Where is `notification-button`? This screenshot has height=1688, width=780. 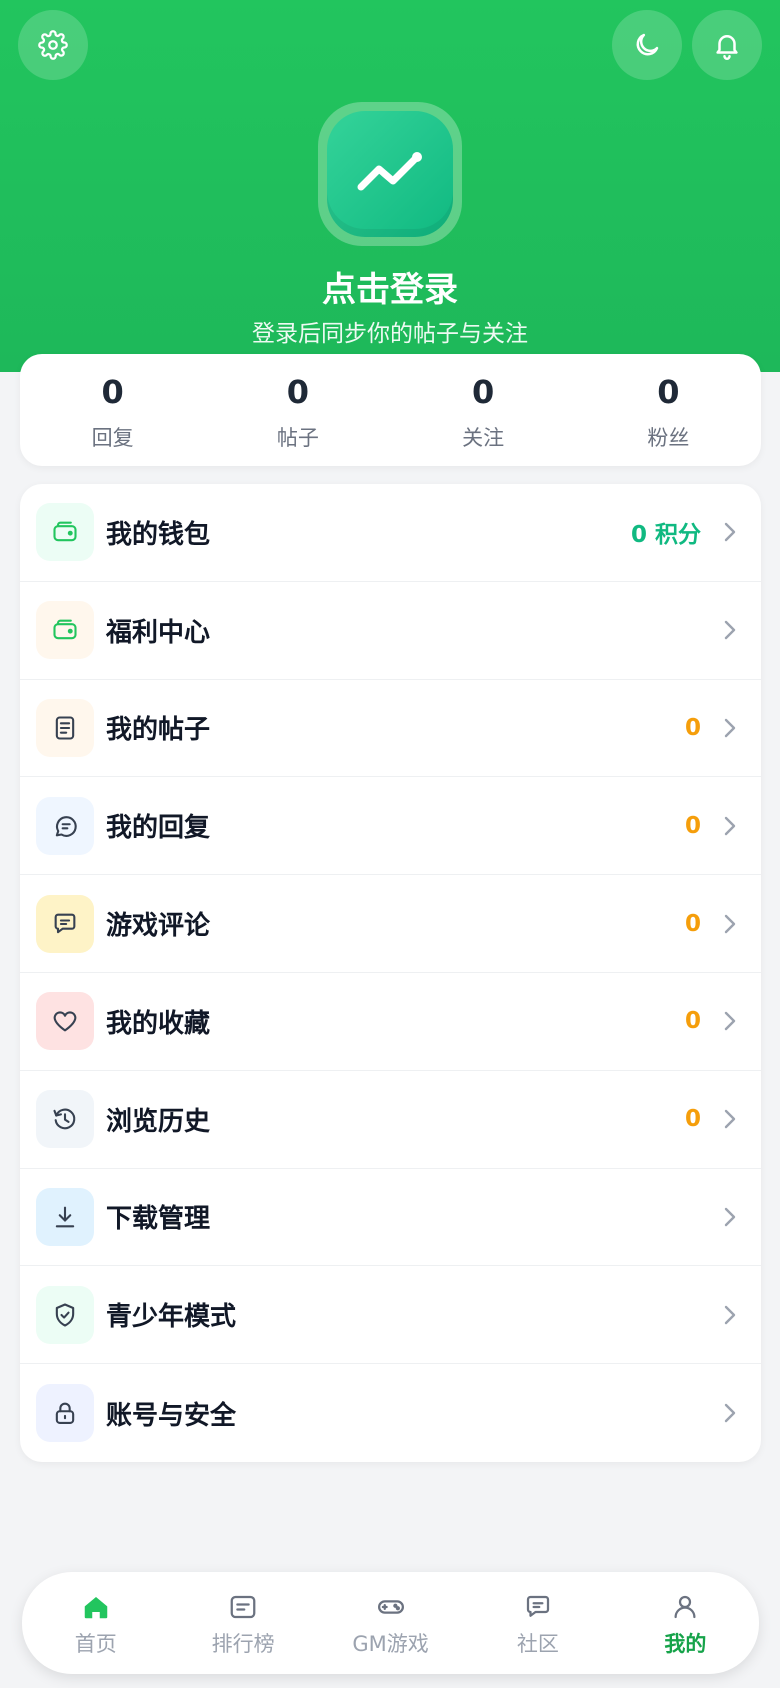
notification-button is located at coordinates (727, 45).